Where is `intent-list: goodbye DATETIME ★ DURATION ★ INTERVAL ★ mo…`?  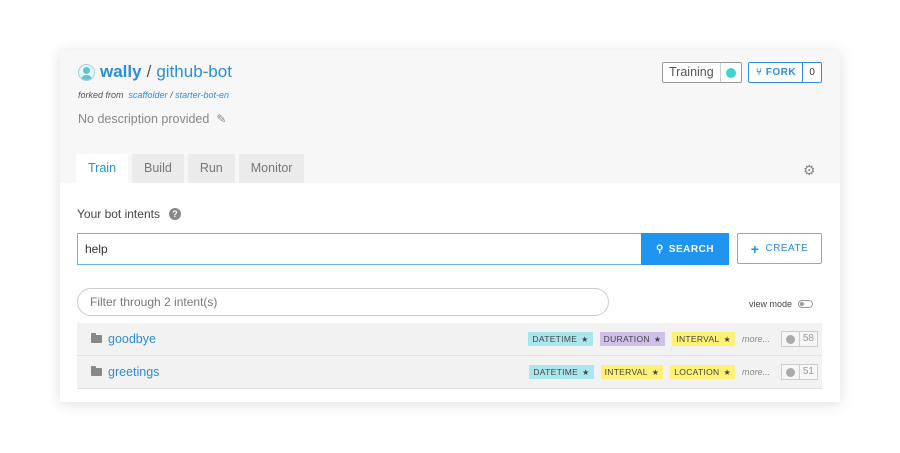
intent-list: goodbye DATETIME ★ DURATION ★ INTERVAL ★ mo… is located at coordinates (449, 356).